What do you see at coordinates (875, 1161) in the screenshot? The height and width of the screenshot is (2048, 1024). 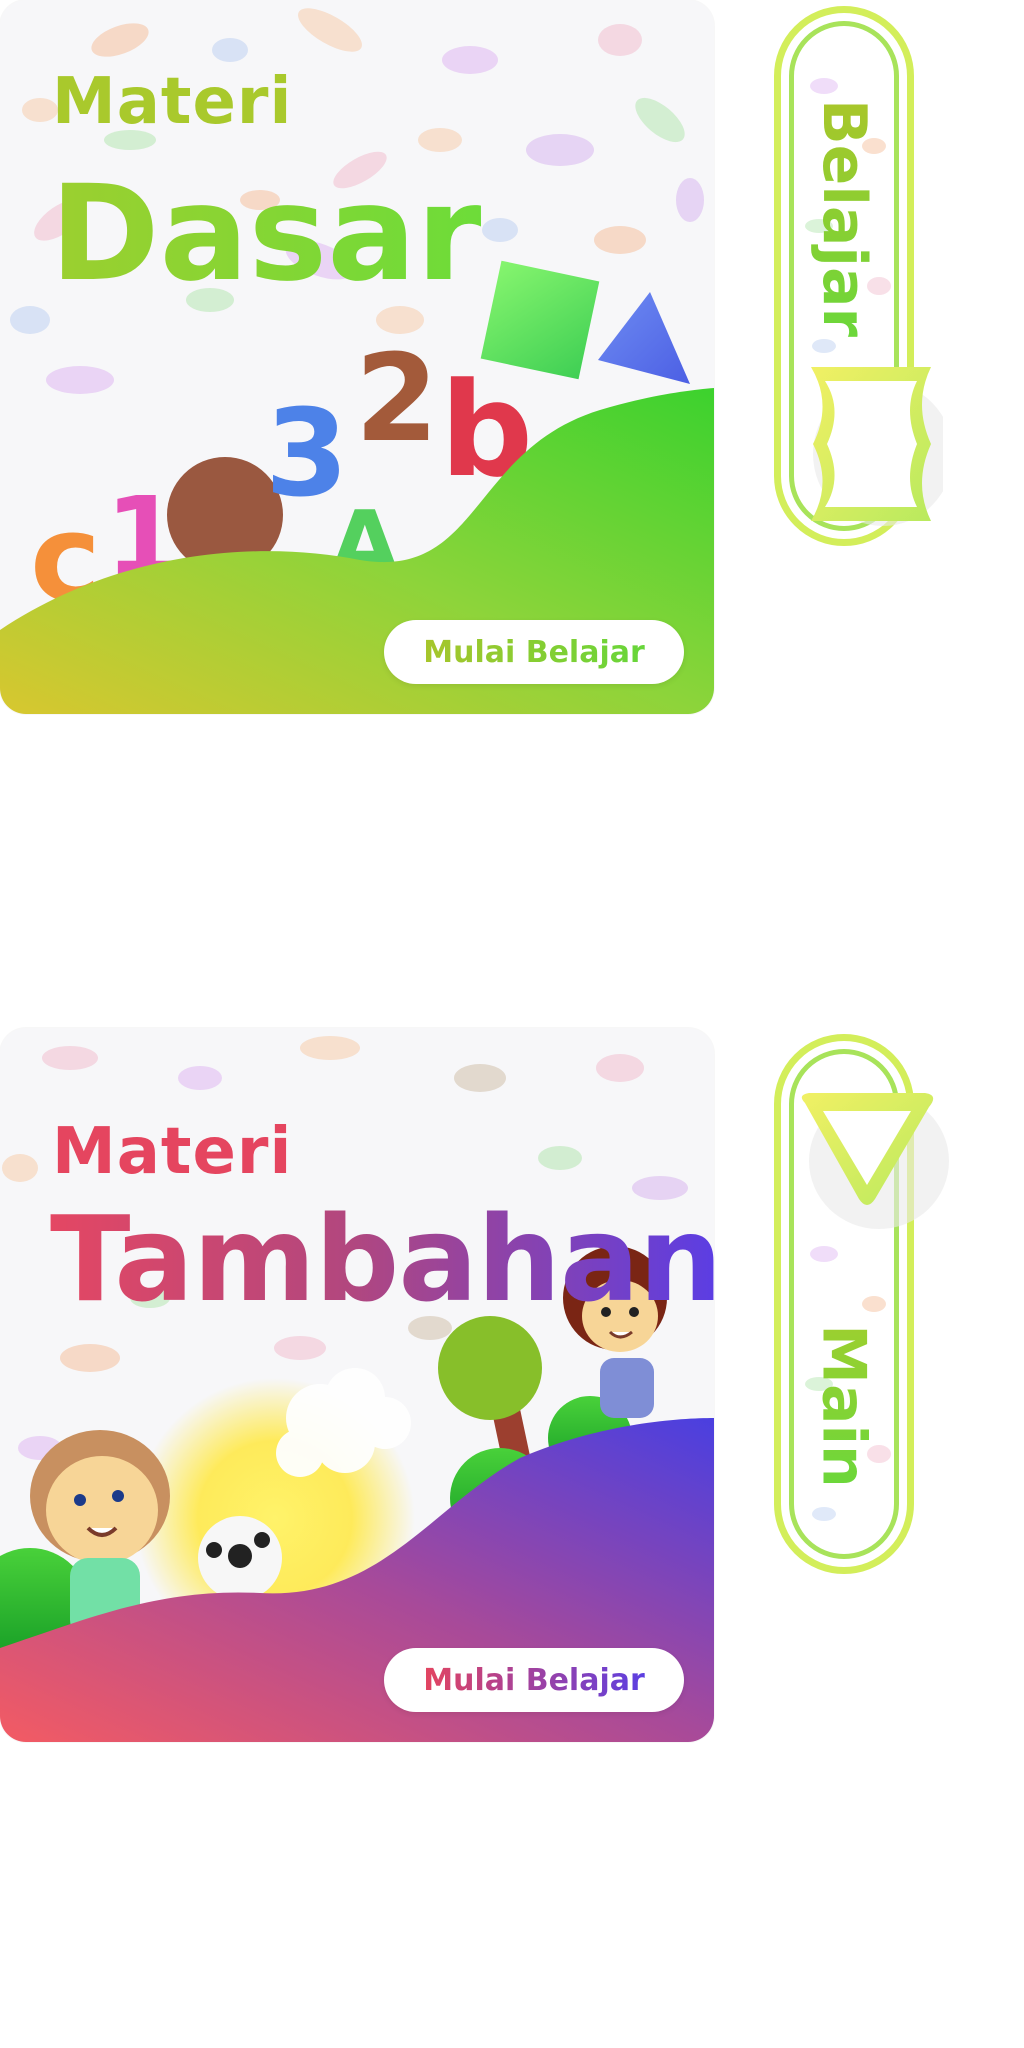 I see `play-icon` at bounding box center [875, 1161].